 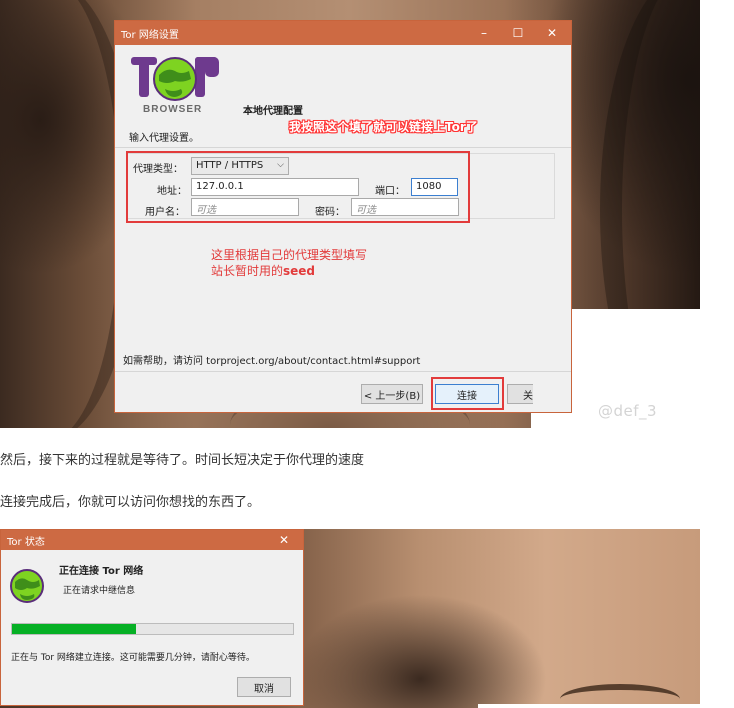 What do you see at coordinates (273, 111) in the screenshot?
I see `header-title: 本地代理配置` at bounding box center [273, 111].